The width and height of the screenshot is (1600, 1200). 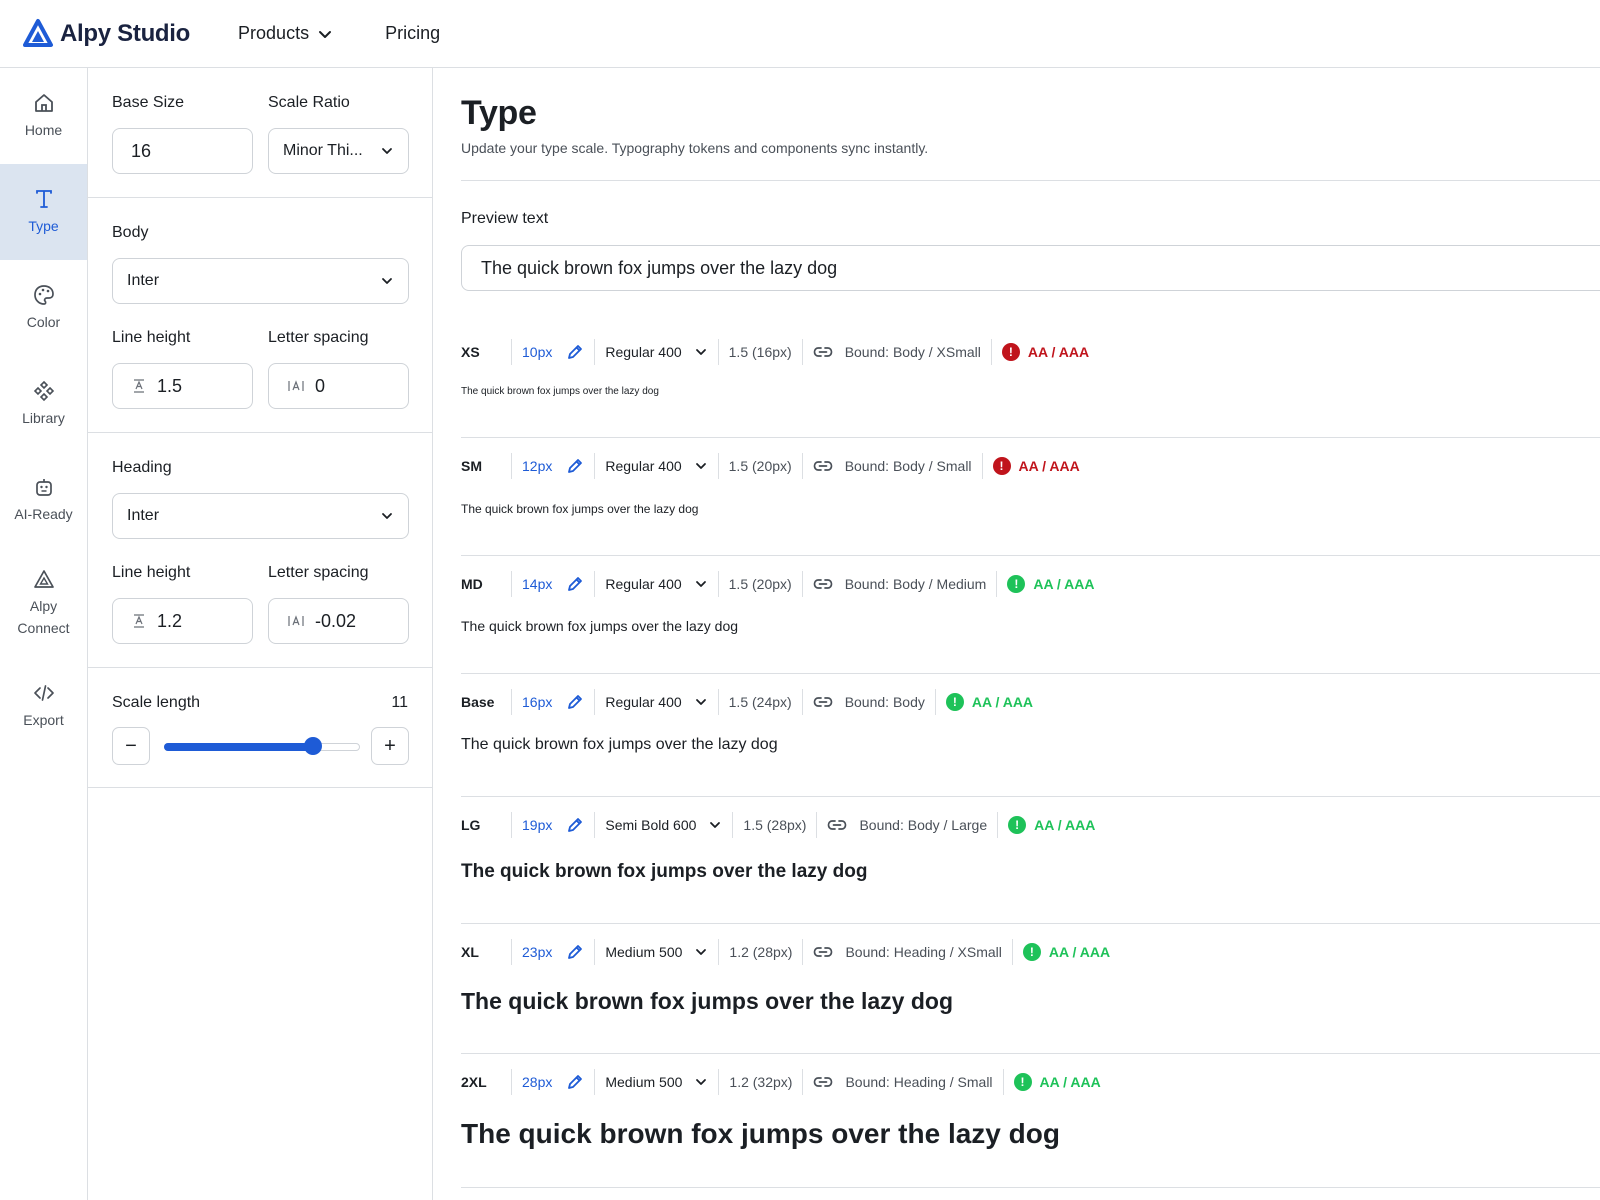 I want to click on body-font-value: Inter, so click(x=143, y=280).